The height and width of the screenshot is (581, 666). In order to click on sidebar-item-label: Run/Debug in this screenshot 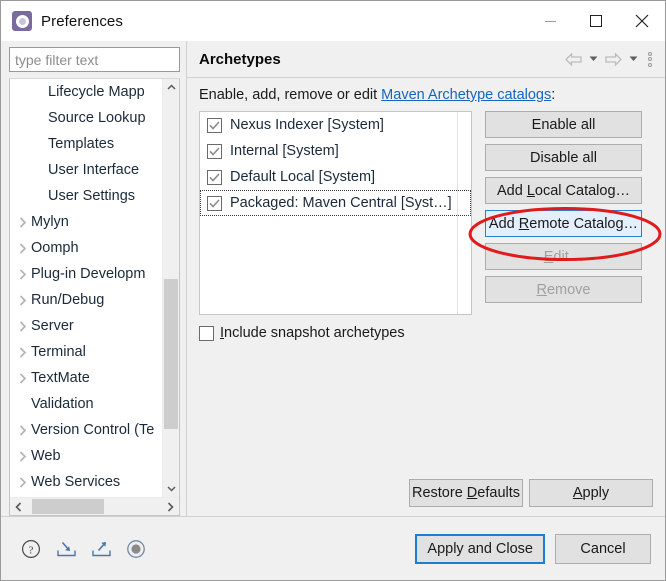, I will do `click(68, 300)`.